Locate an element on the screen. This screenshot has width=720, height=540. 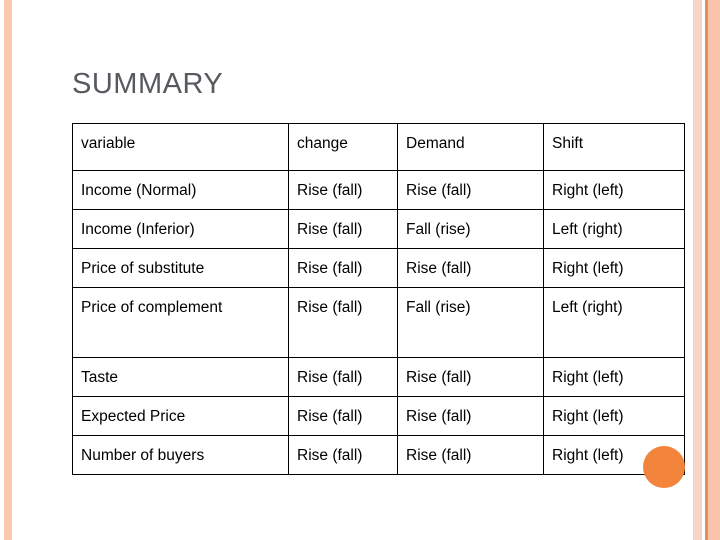
cell-variable: Taste is located at coordinates (180, 377).